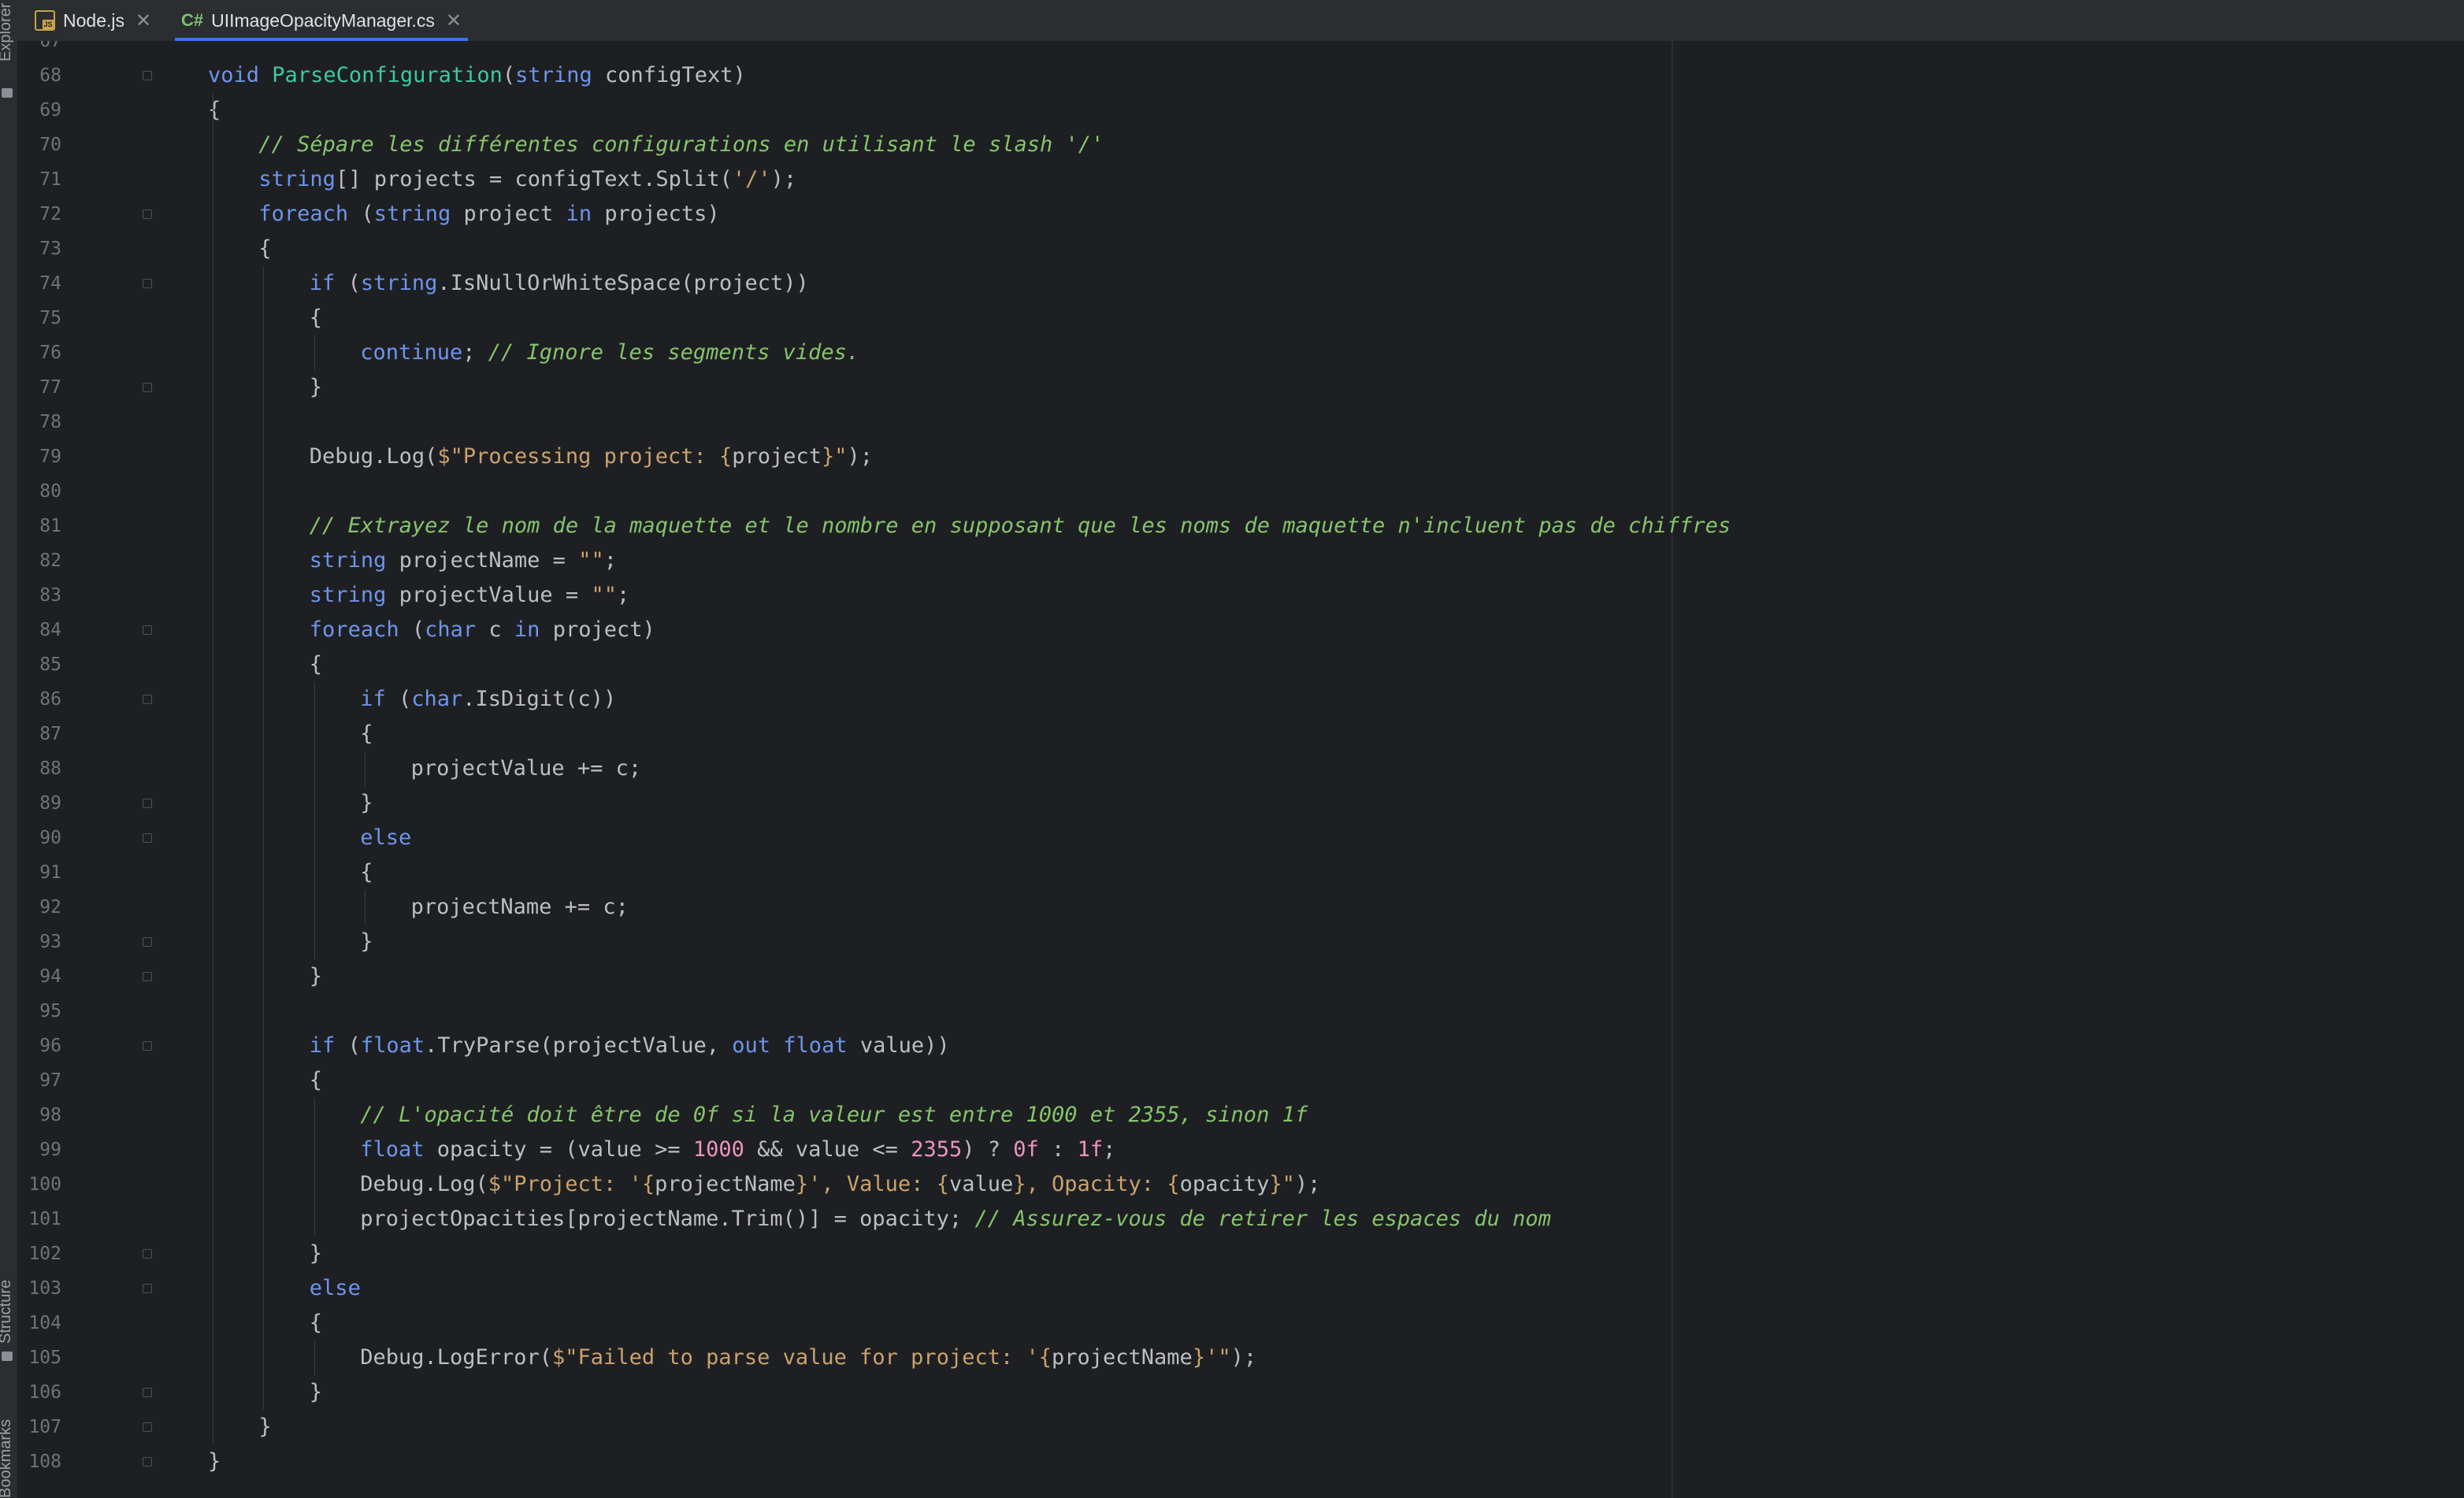  I want to click on line-number: 86, so click(50, 699).